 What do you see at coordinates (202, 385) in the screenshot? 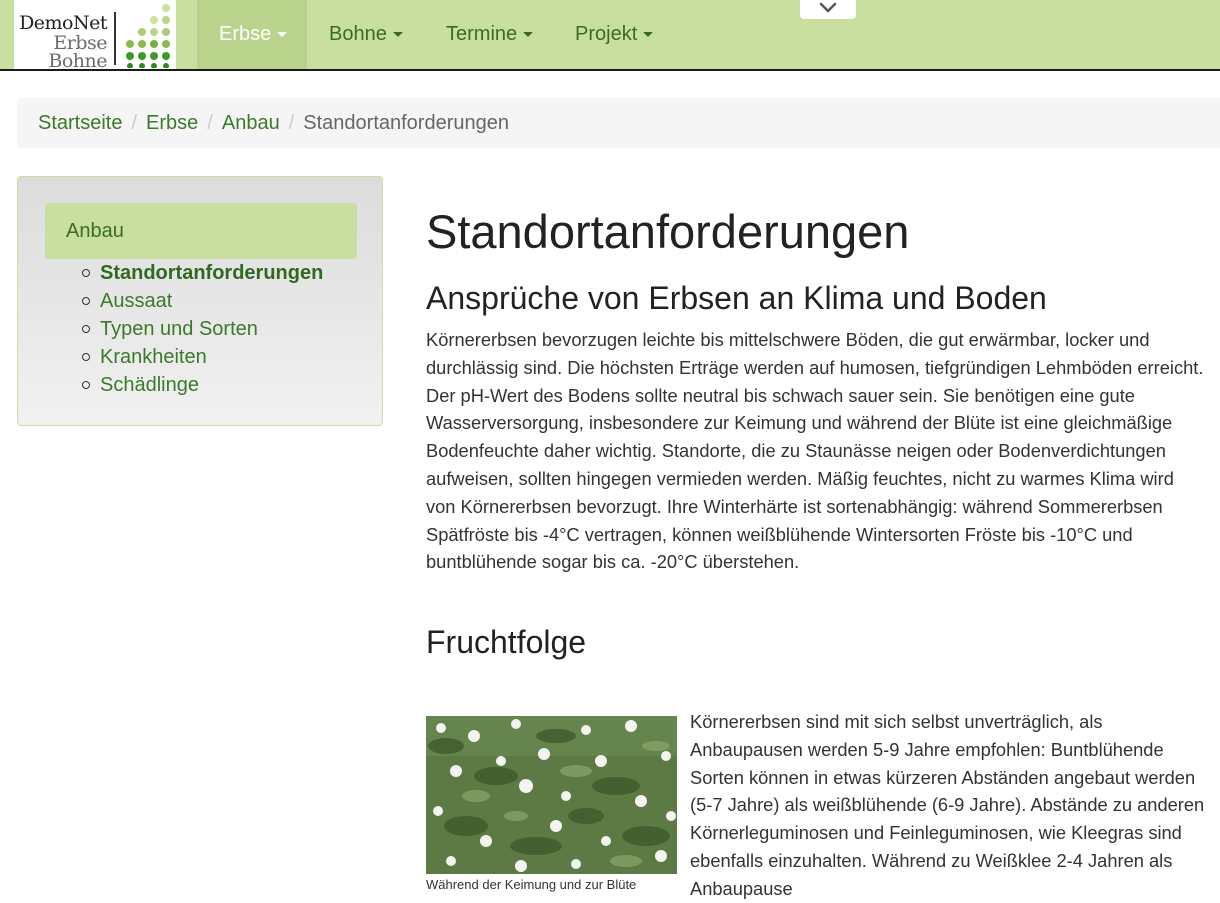
I see `sidebar-item-schaedlinge: Schädlinge` at bounding box center [202, 385].